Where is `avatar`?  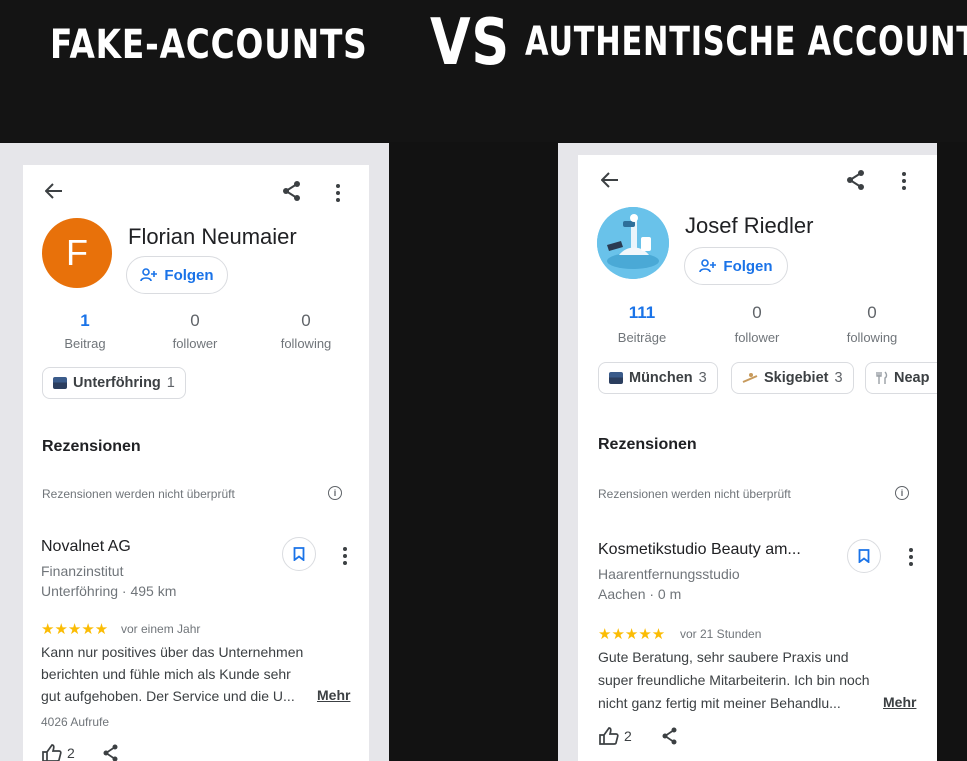
avatar is located at coordinates (633, 243).